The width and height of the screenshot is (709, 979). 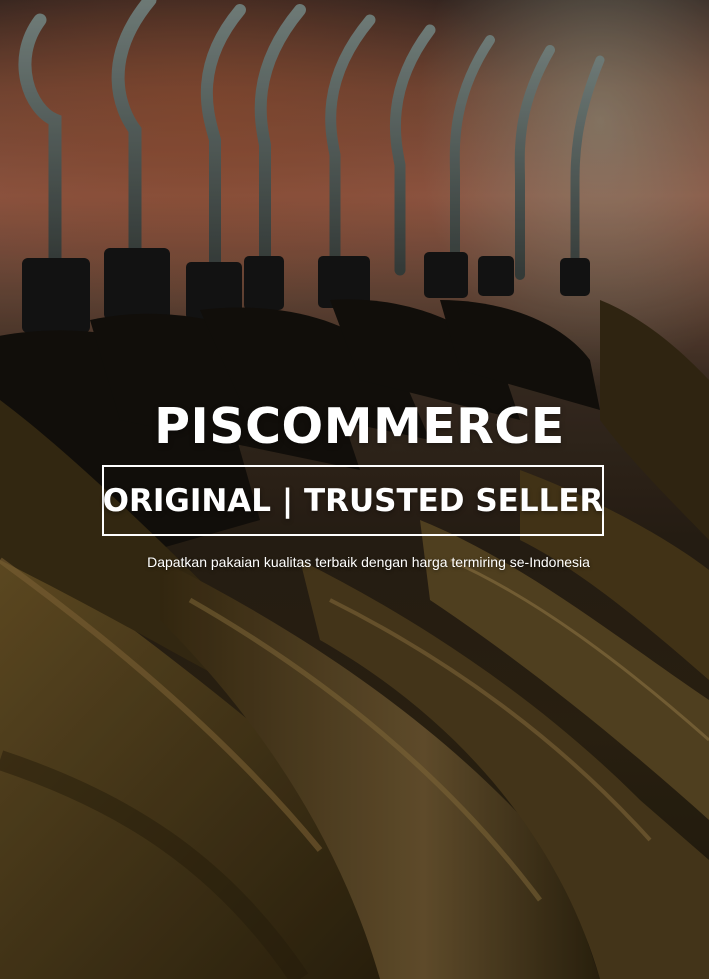 What do you see at coordinates (359, 426) in the screenshot?
I see `brand-title: PISCOMMERCE` at bounding box center [359, 426].